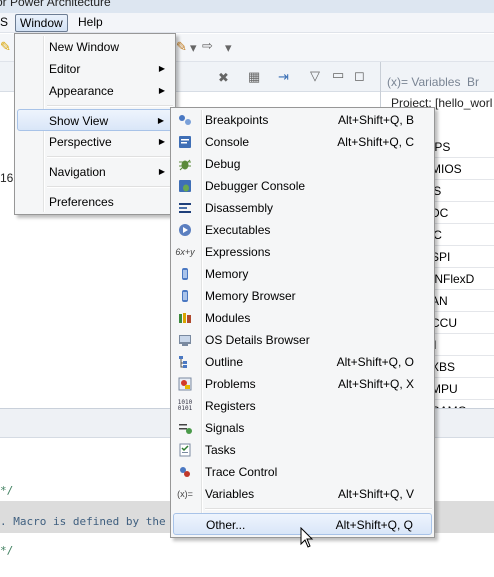 This screenshot has height=577, width=494. I want to click on menu-item-label: Perspective, so click(80, 142).